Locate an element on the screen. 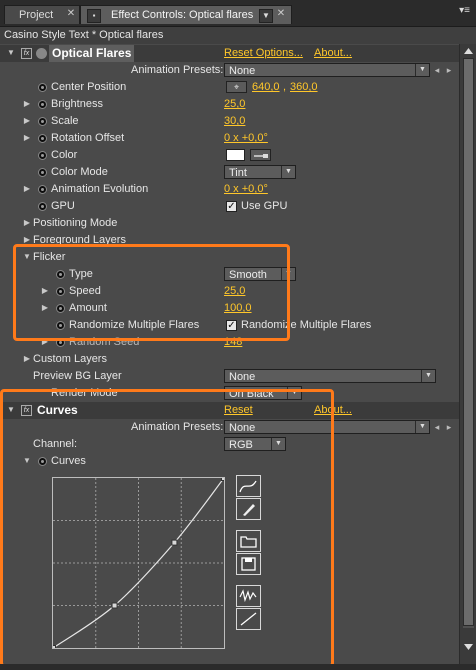 The height and width of the screenshot is (670, 476). tab-project-label: Project is located at coordinates (36, 15).